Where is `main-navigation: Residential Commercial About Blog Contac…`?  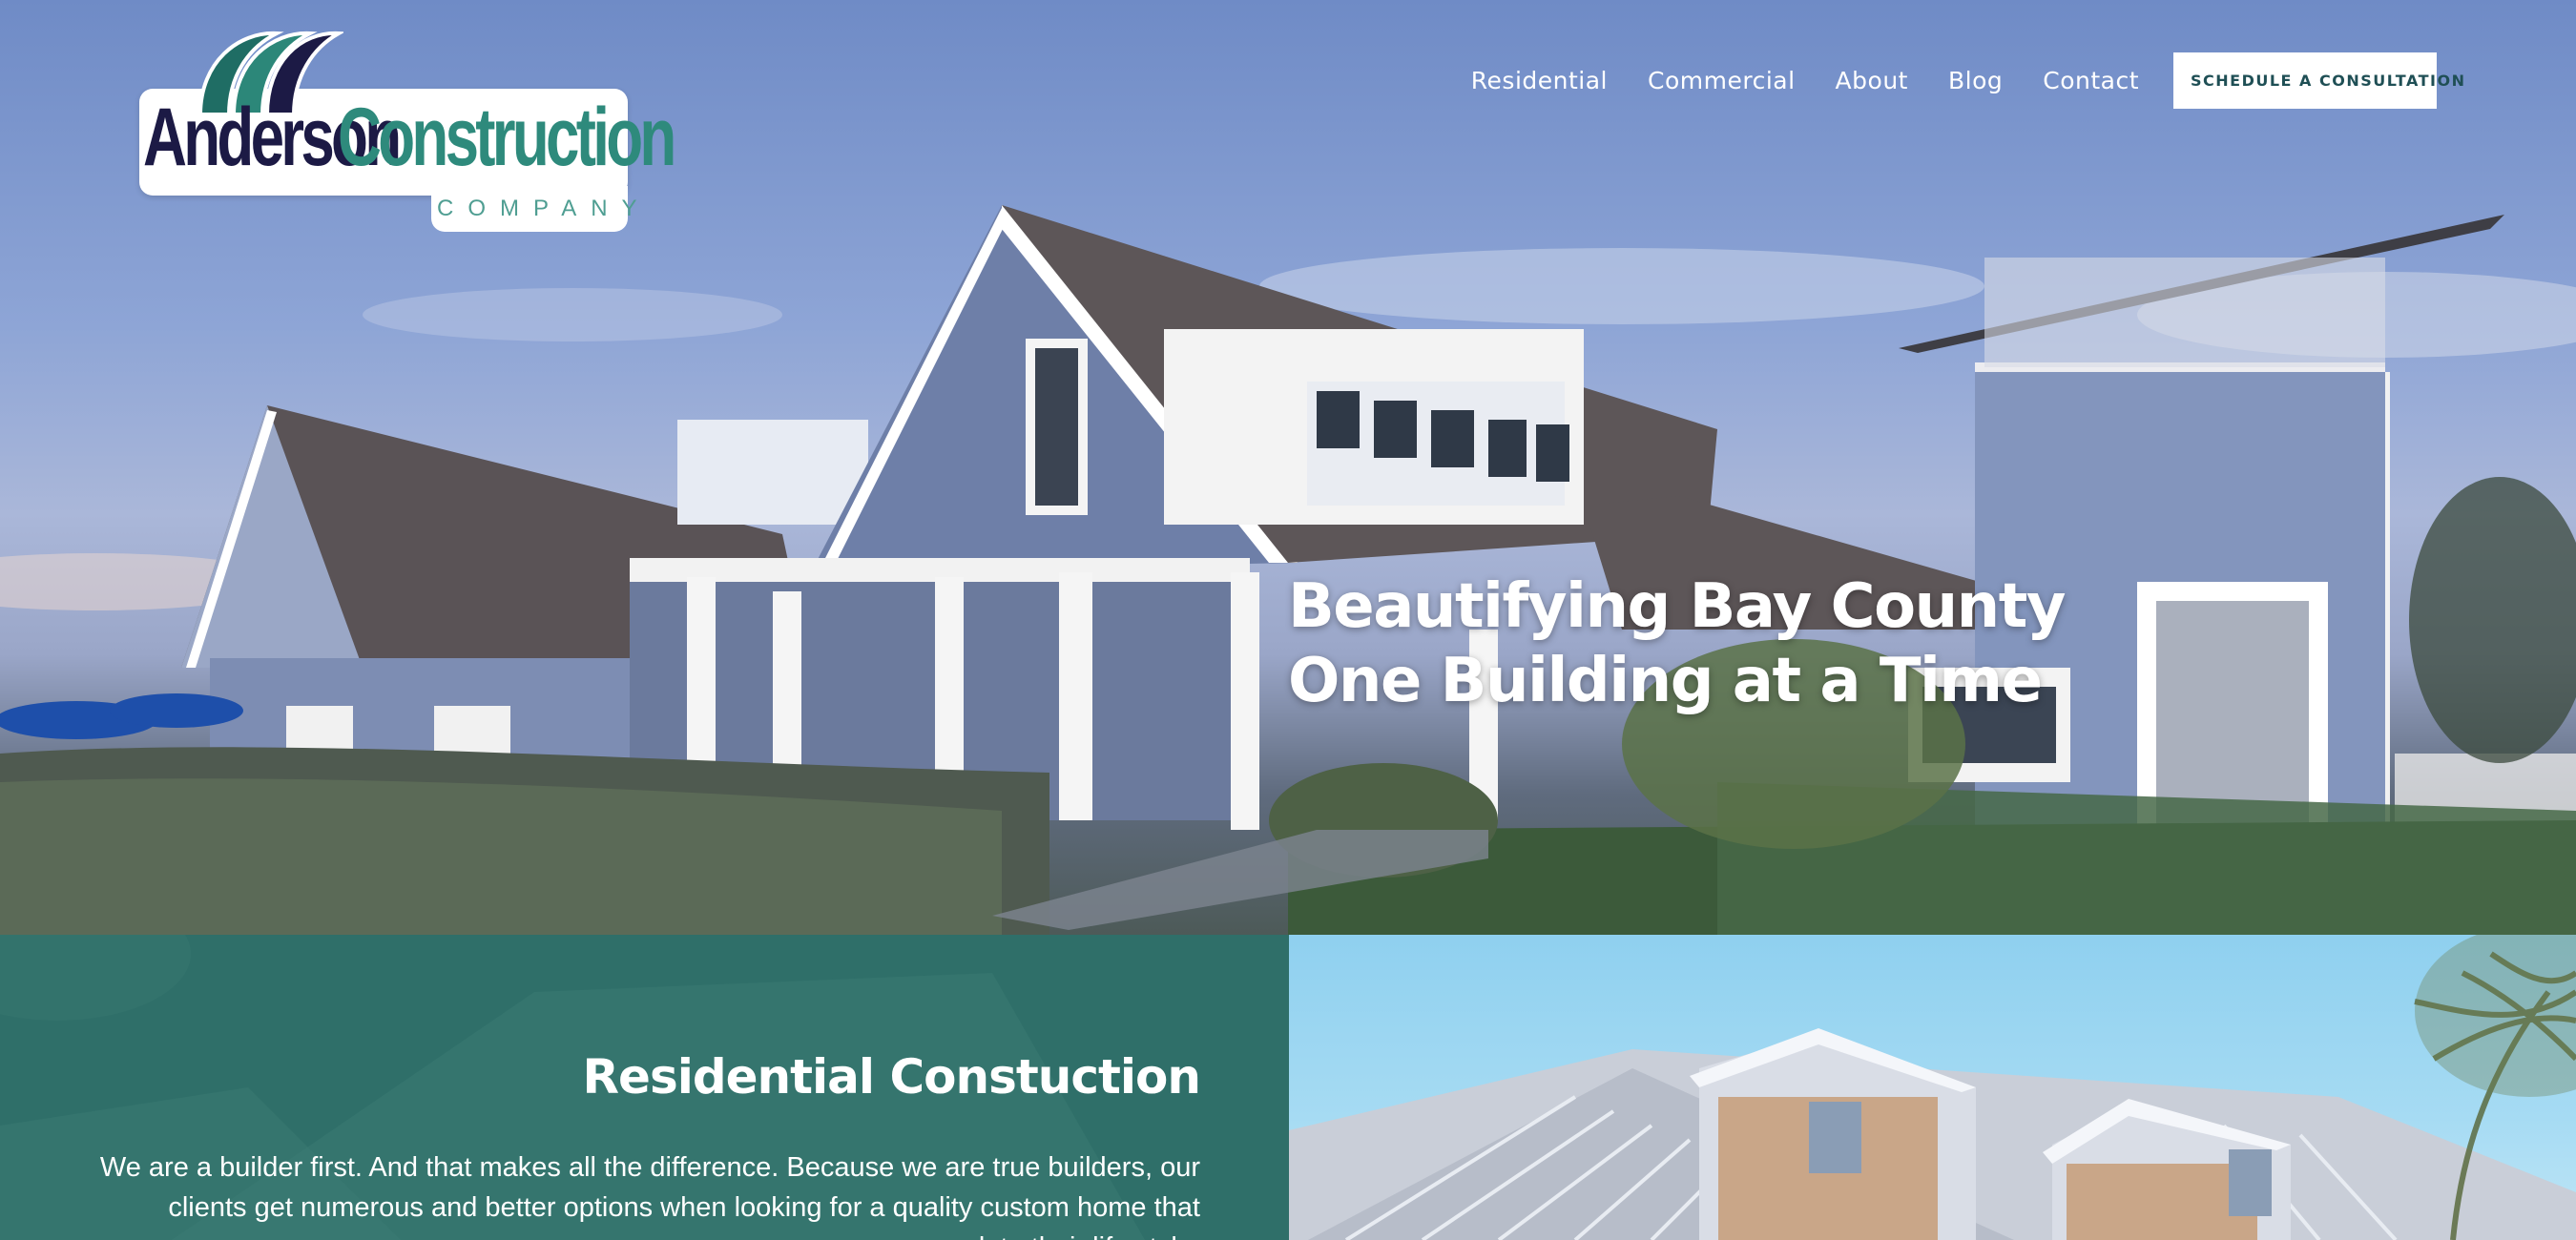
main-navigation: Residential Commercial About Blog Contac… is located at coordinates (1947, 80).